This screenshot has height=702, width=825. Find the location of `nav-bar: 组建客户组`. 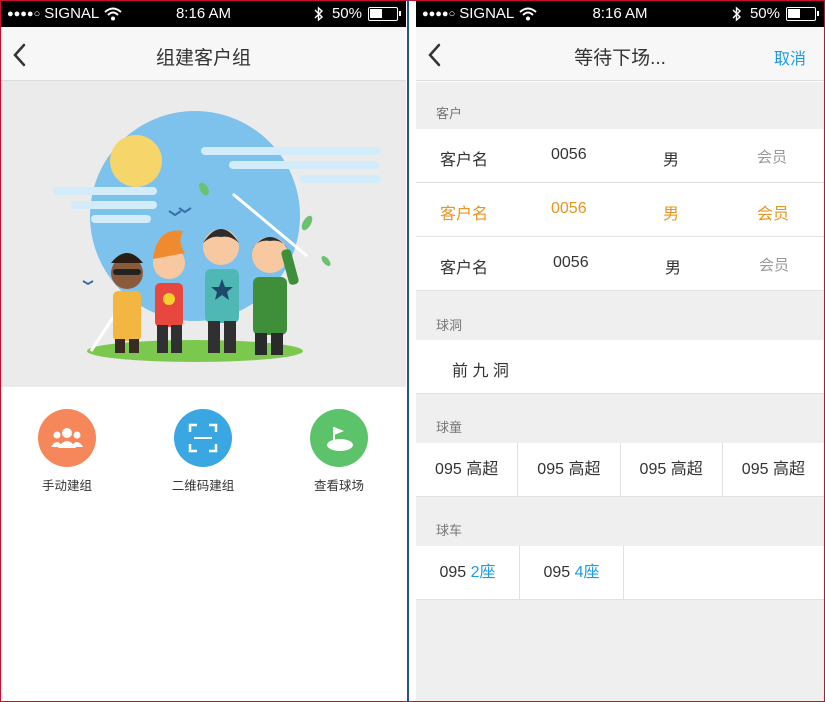

nav-bar: 组建客户组 is located at coordinates (203, 54).